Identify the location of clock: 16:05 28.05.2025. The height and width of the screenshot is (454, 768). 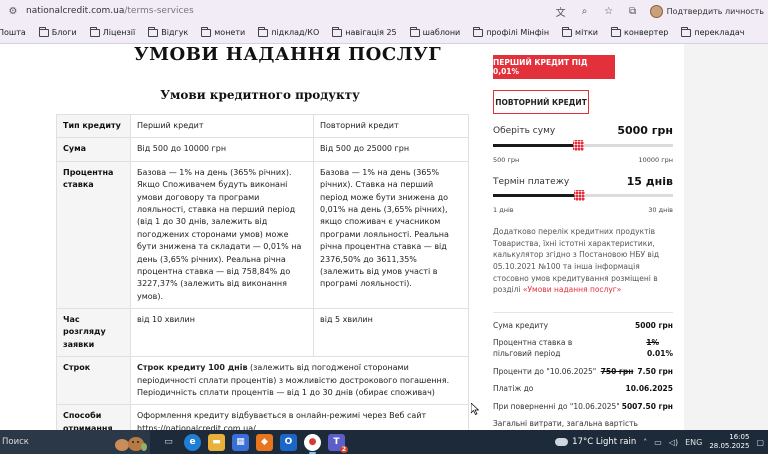
(729, 442).